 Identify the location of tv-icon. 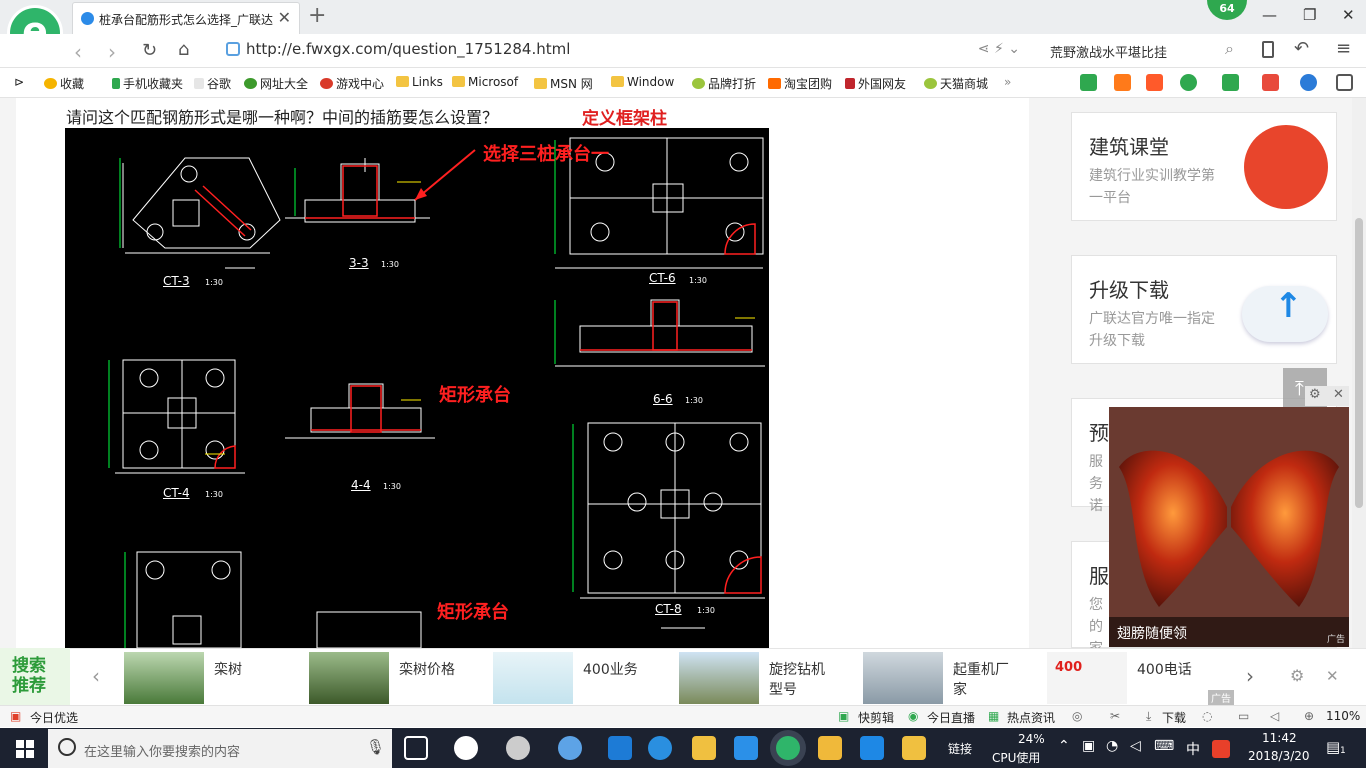
(1122, 82).